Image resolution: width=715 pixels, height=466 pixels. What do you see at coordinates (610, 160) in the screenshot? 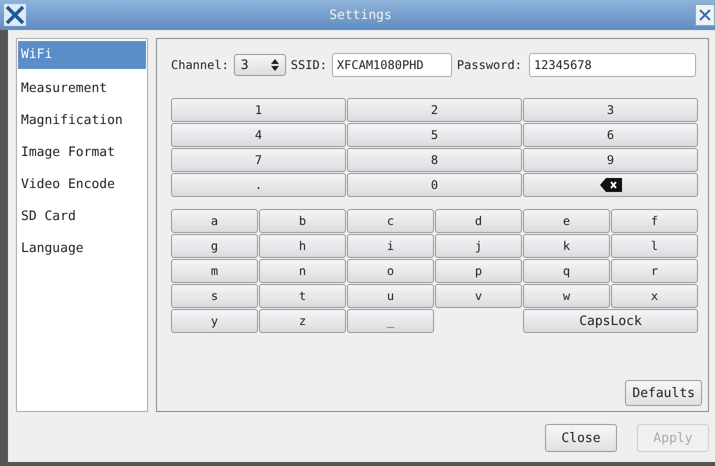
I see `keypad-key: 9` at bounding box center [610, 160].